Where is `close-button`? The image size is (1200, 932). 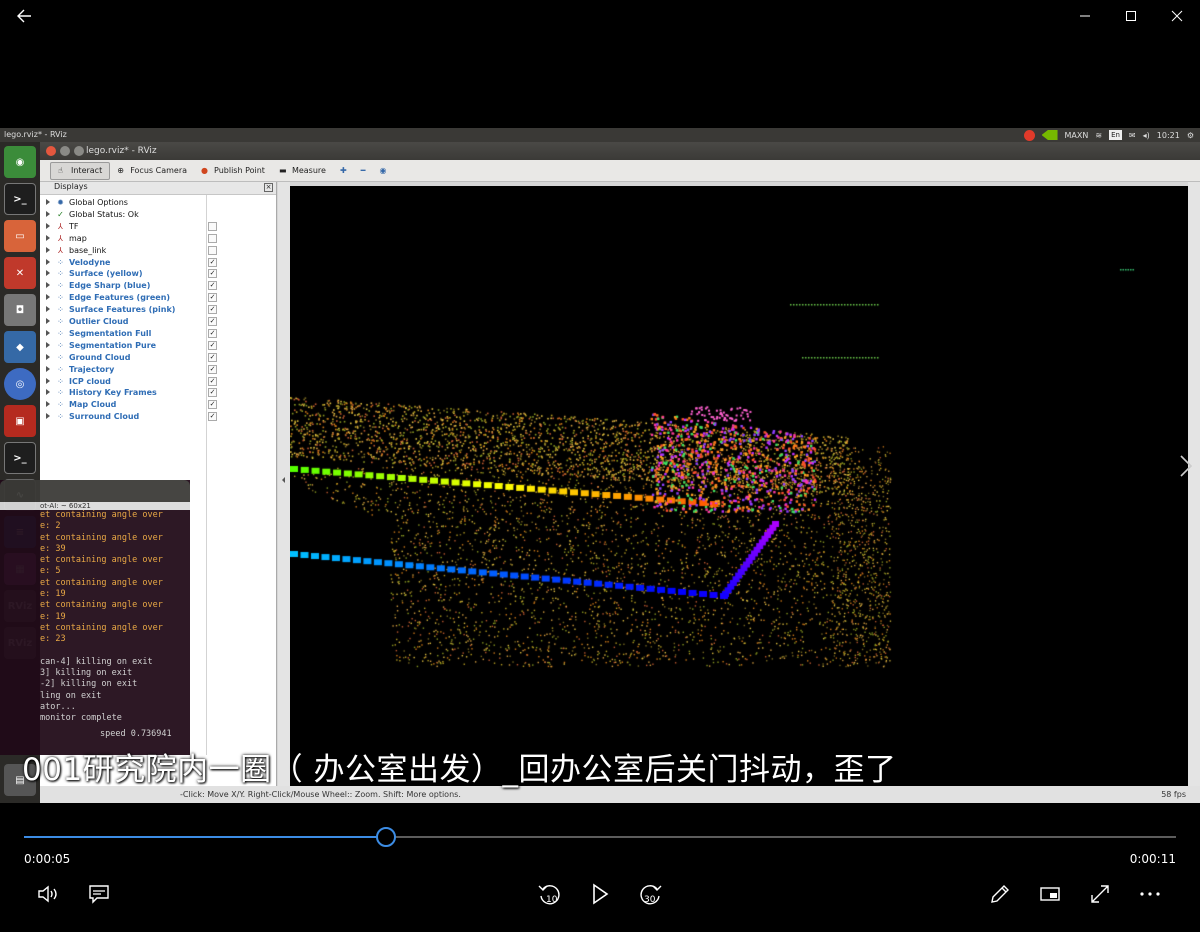 close-button is located at coordinates (1177, 16).